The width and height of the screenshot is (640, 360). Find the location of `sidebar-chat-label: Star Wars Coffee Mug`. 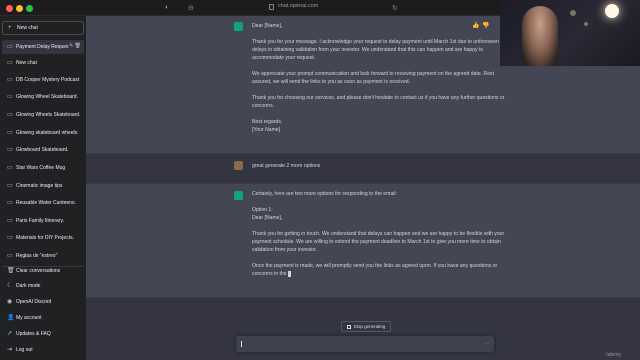

sidebar-chat-label: Star Wars Coffee Mug is located at coordinates (41, 168).